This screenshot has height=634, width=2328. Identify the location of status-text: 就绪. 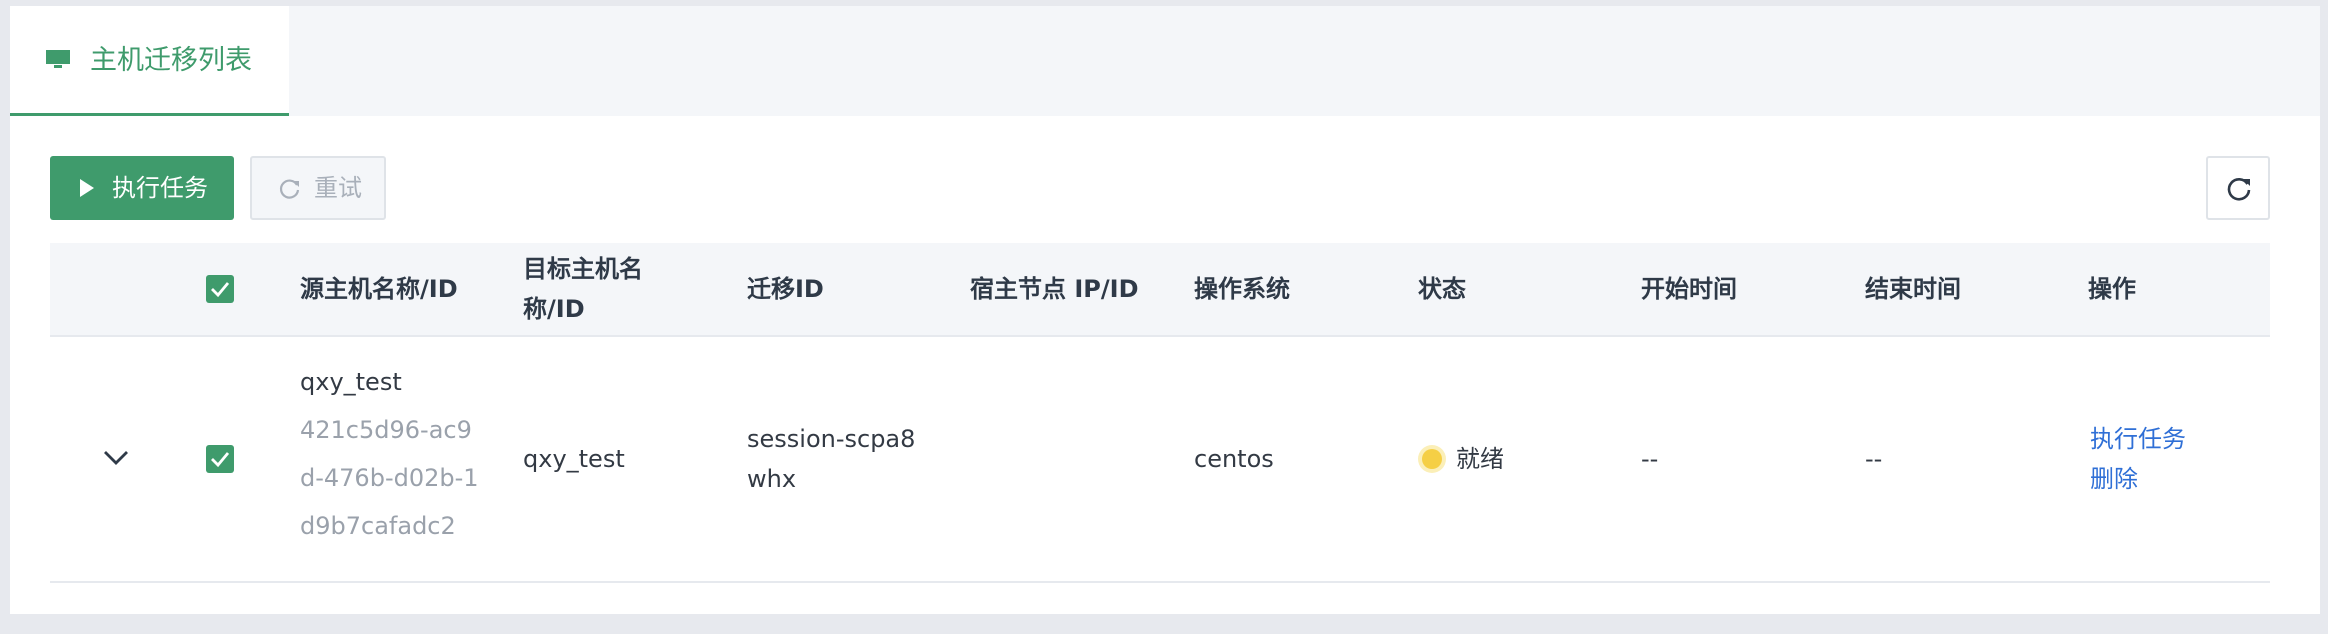
(1480, 459).